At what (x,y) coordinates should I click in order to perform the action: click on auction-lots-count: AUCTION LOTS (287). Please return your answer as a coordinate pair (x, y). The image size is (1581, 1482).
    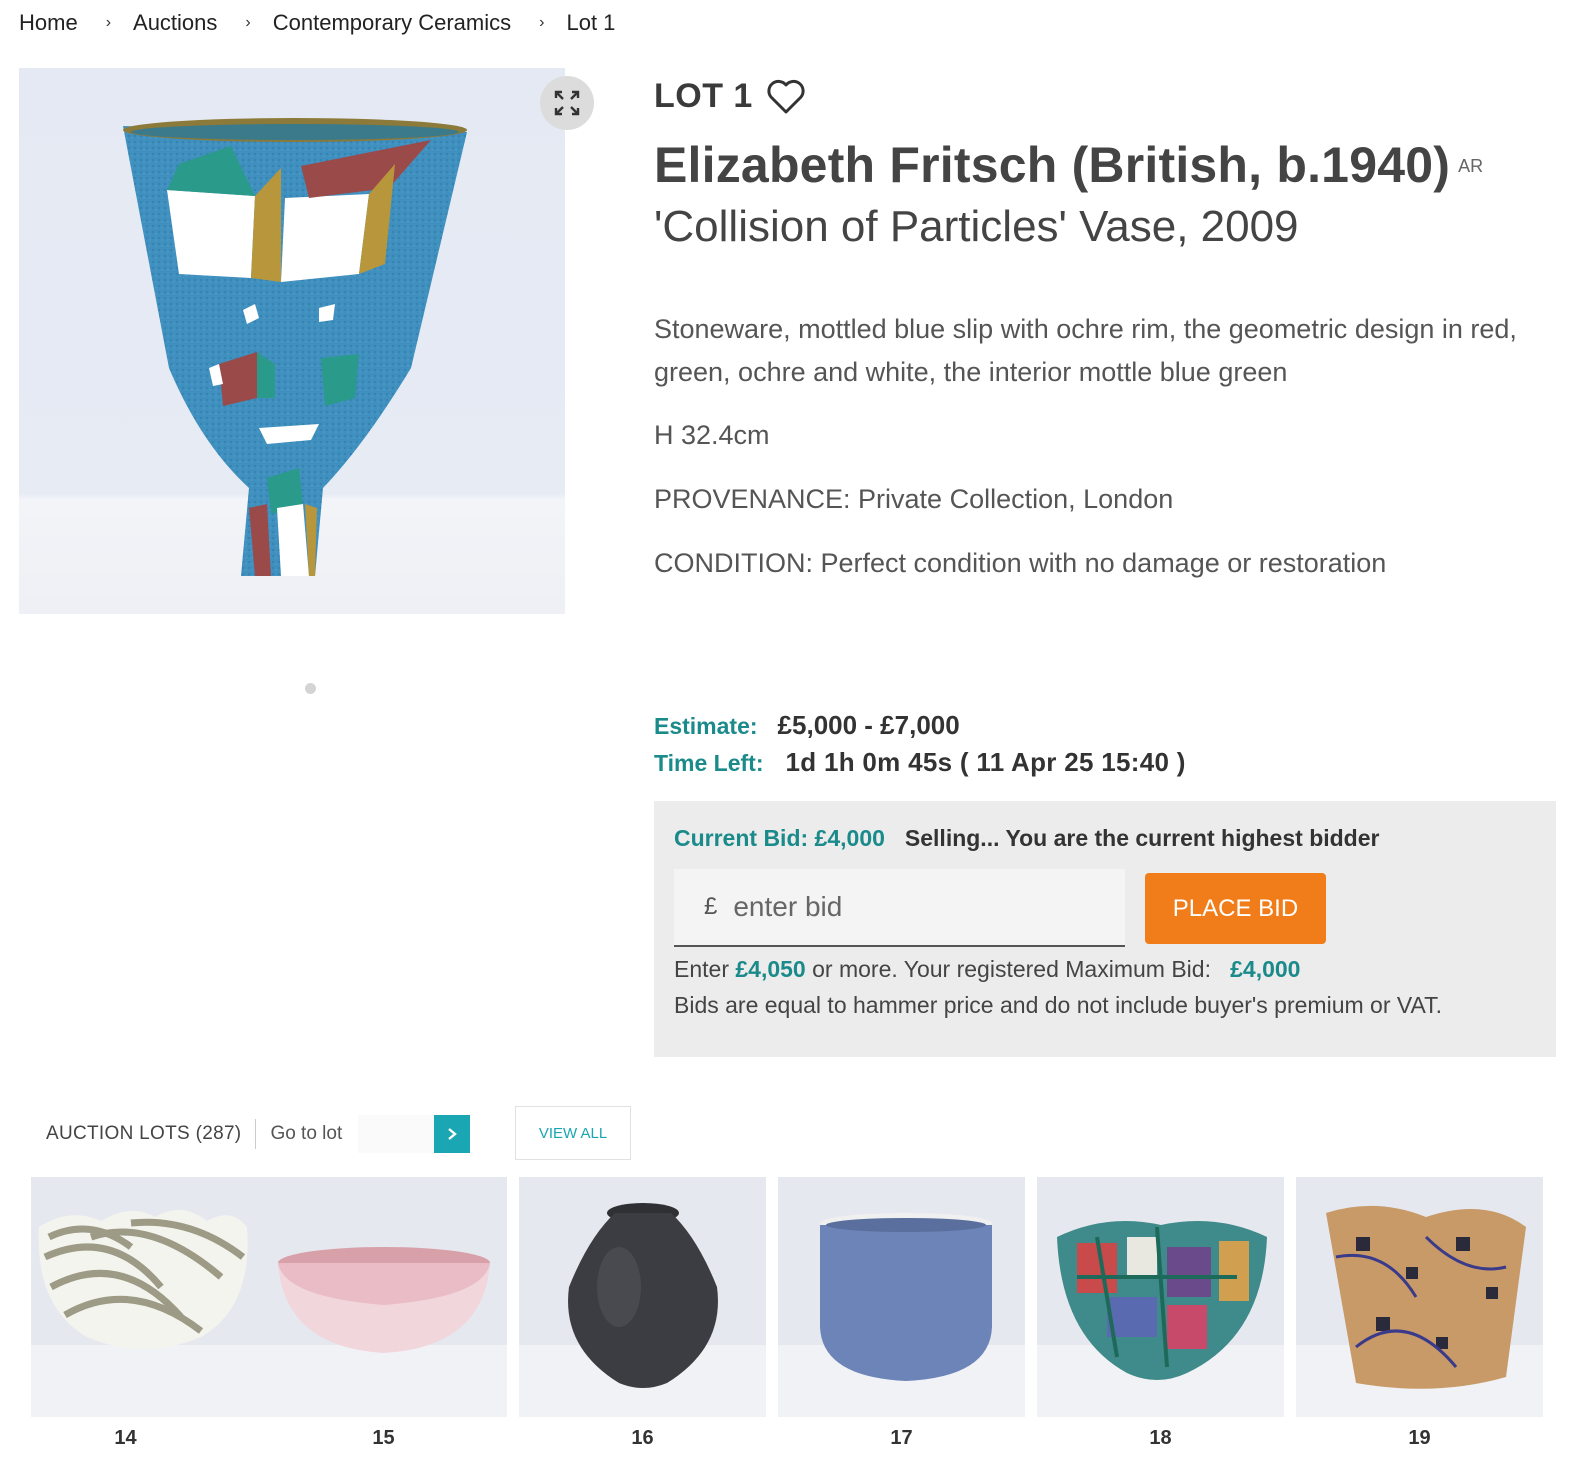
    Looking at the image, I should click on (144, 1133).